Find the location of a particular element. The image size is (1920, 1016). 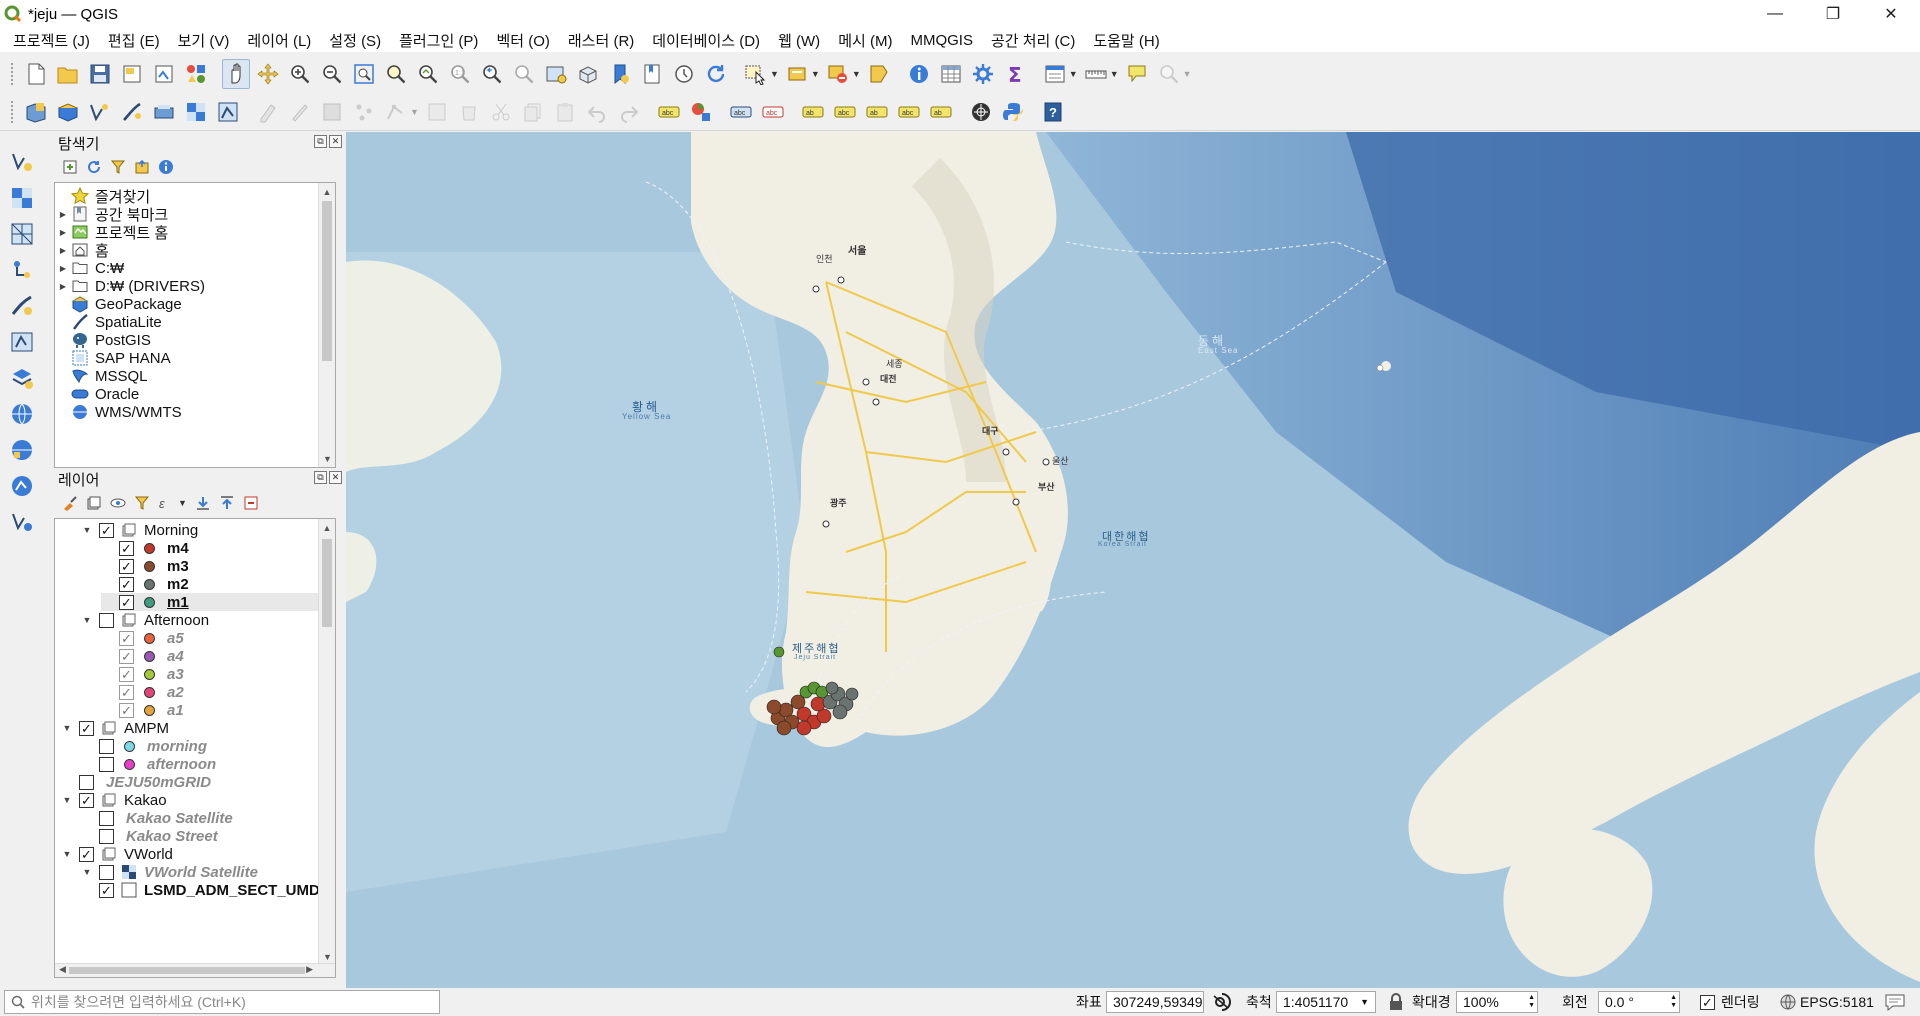

pin-labels-icon: abc is located at coordinates (741, 112).